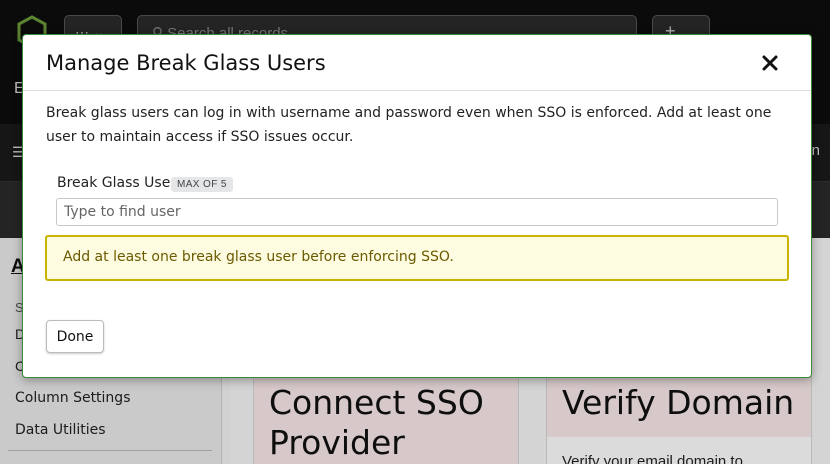 Image resolution: width=830 pixels, height=464 pixels. What do you see at coordinates (75, 336) in the screenshot?
I see `done-button: Done` at bounding box center [75, 336].